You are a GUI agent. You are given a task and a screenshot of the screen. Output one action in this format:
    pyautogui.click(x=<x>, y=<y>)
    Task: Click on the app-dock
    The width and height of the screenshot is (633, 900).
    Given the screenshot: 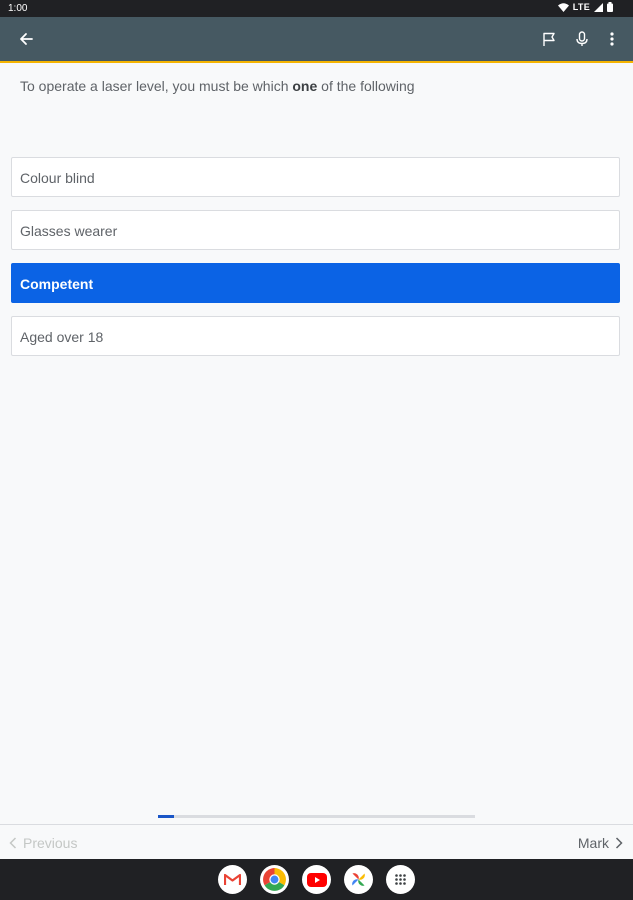 What is the action you would take?
    pyautogui.click(x=316, y=879)
    